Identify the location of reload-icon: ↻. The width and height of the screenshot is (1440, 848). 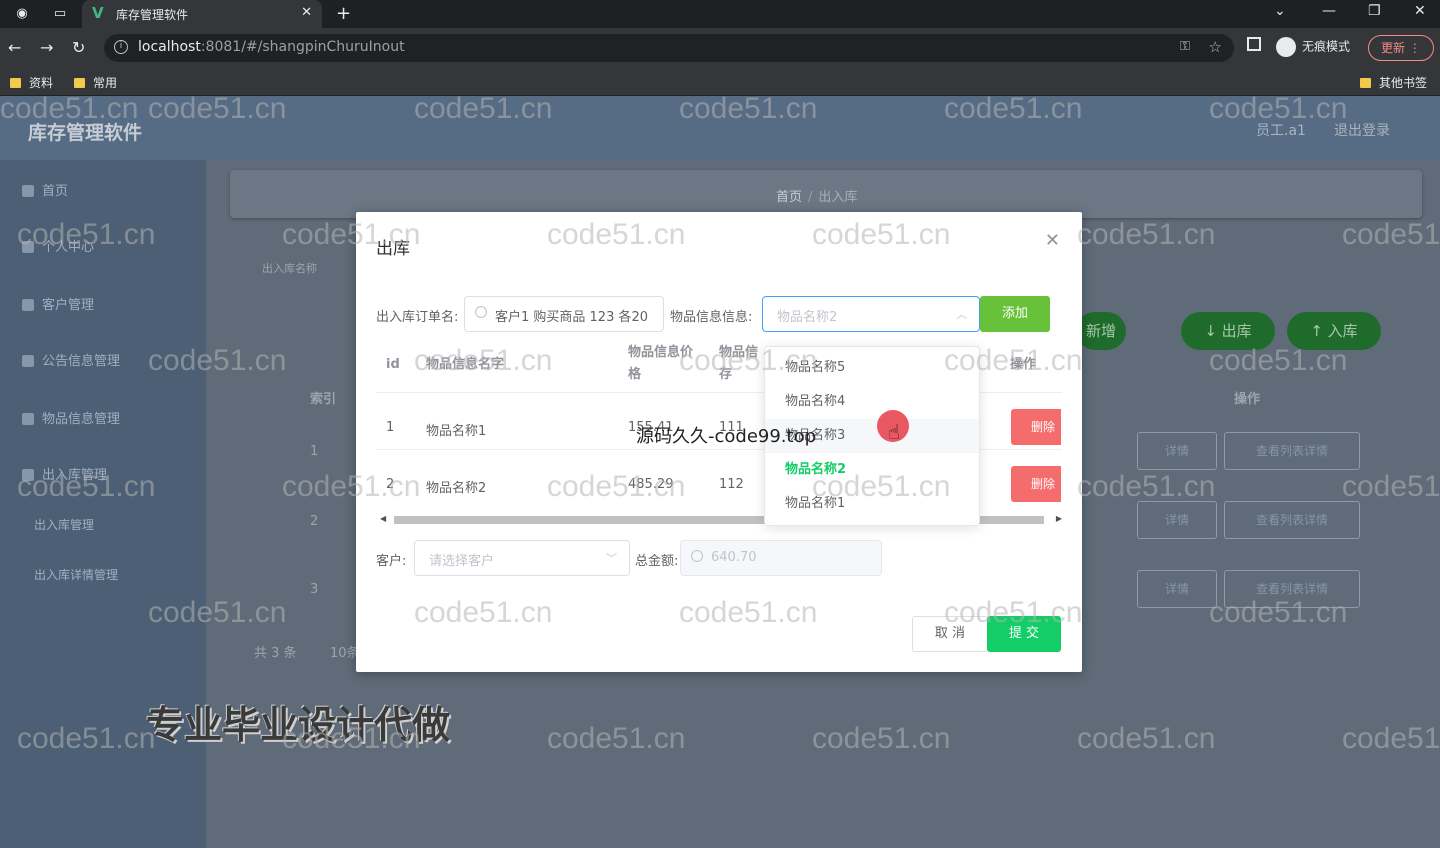
(78, 47).